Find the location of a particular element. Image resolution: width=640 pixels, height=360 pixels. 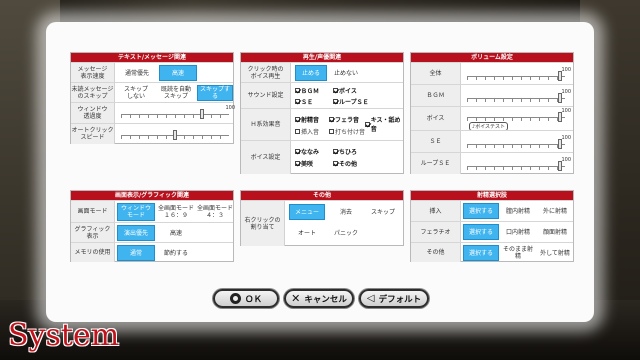

volume-se-slider: 100 is located at coordinates (519, 142).